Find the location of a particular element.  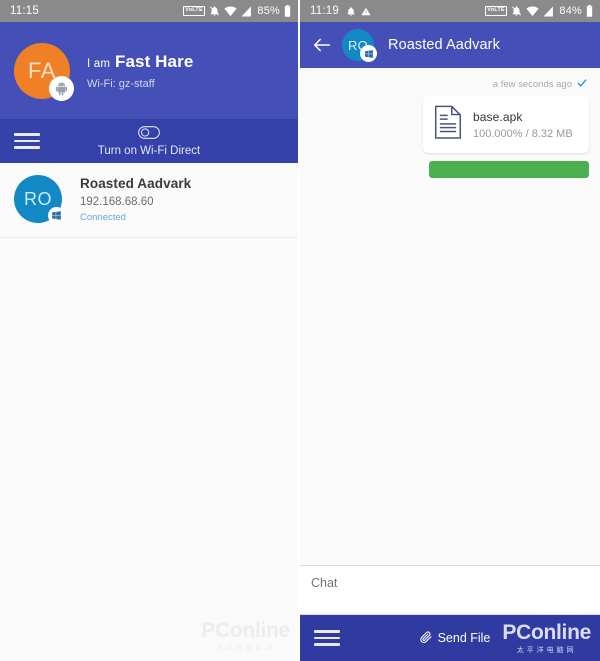

progress-bar is located at coordinates (509, 169).